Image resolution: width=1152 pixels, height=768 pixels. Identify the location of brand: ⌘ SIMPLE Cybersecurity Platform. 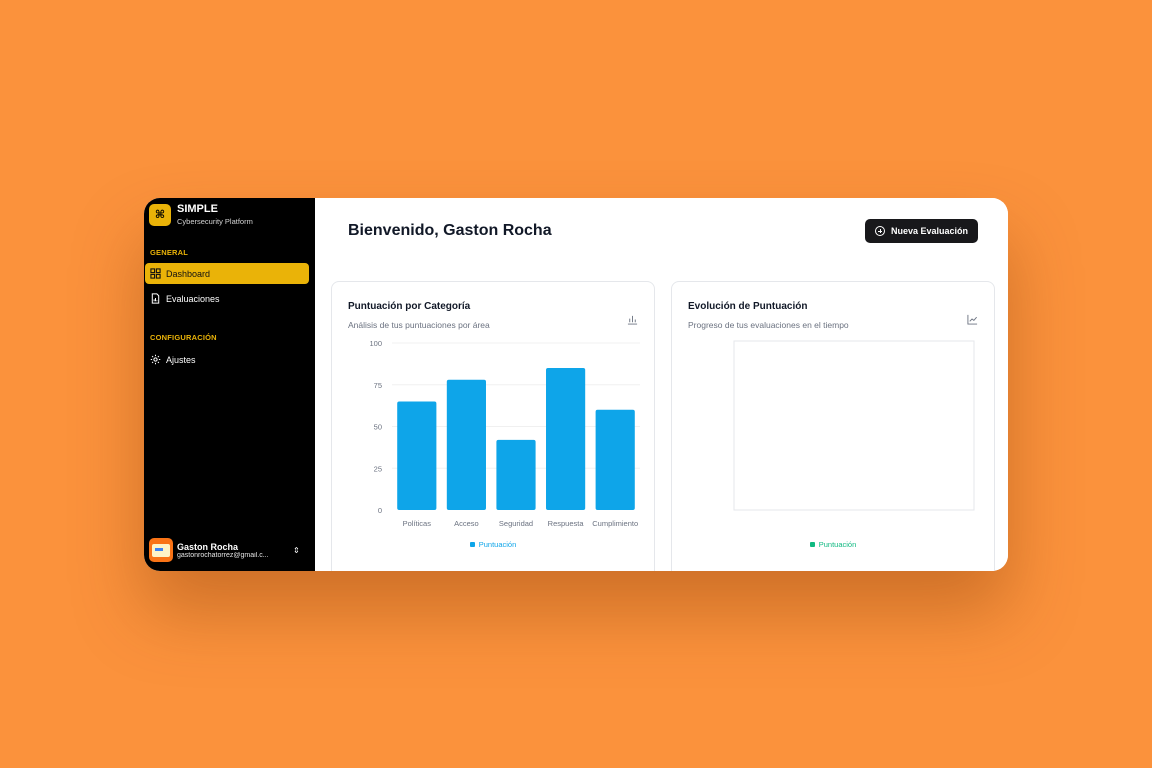
(201, 214).